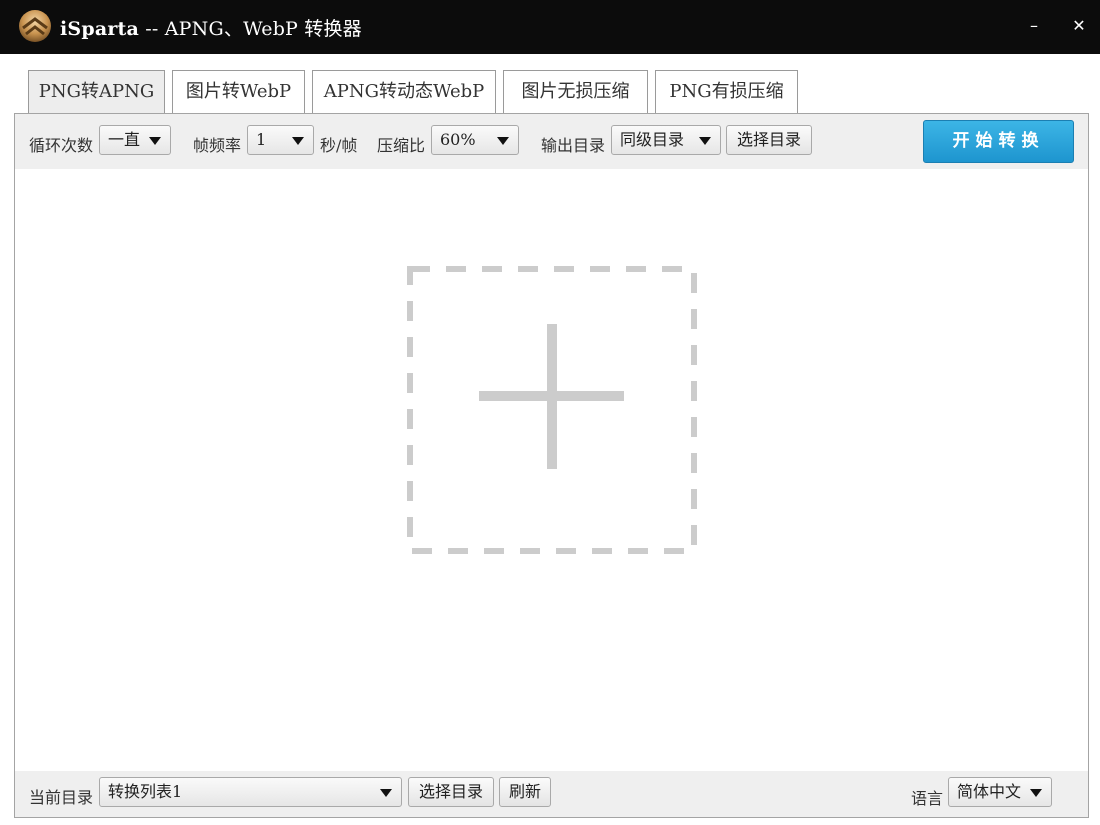 This screenshot has height=825, width=1100. I want to click on loop-count-value: 一直, so click(124, 139).